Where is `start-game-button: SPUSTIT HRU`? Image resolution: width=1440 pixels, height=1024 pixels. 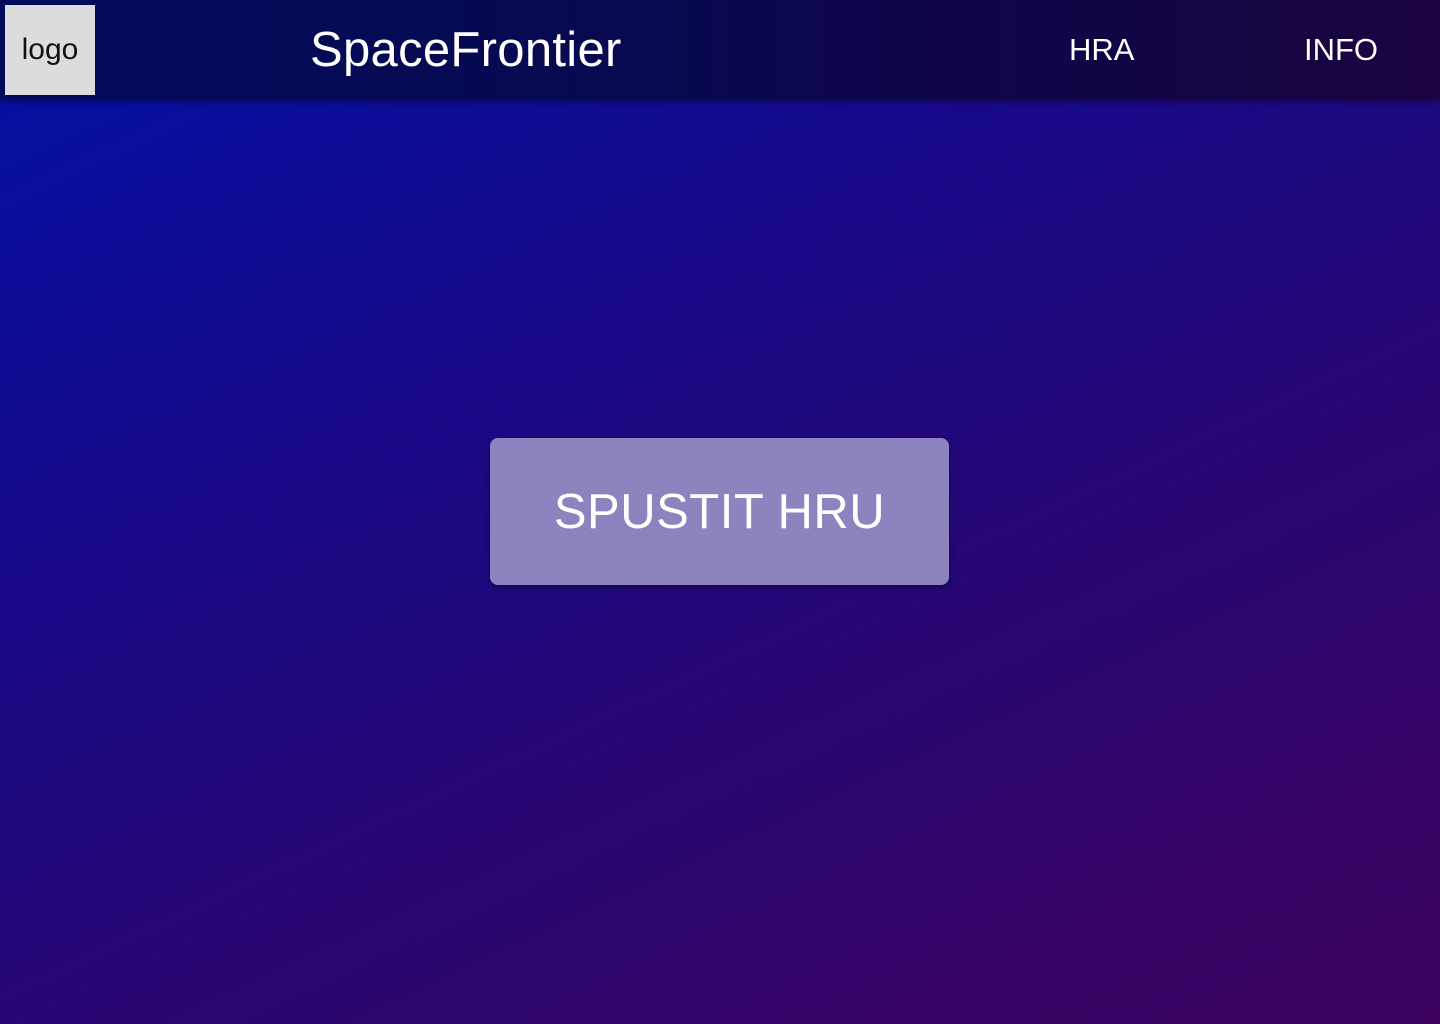 start-game-button: SPUSTIT HRU is located at coordinates (719, 511).